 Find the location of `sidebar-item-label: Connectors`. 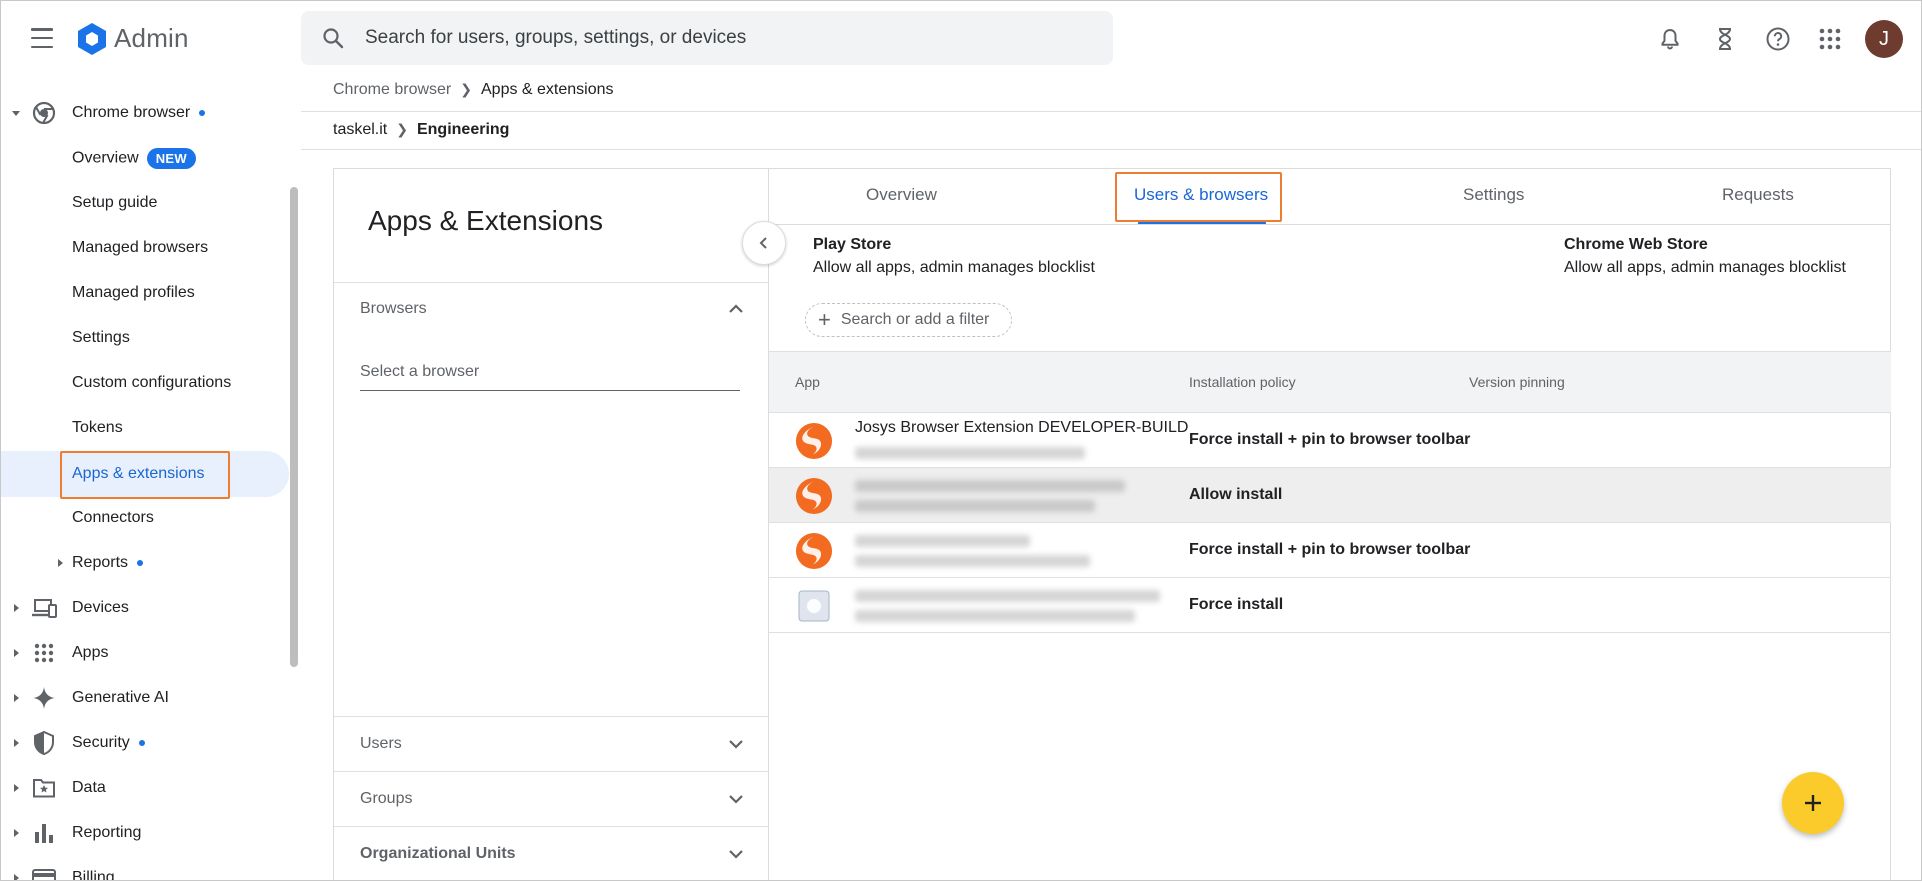

sidebar-item-label: Connectors is located at coordinates (113, 517).